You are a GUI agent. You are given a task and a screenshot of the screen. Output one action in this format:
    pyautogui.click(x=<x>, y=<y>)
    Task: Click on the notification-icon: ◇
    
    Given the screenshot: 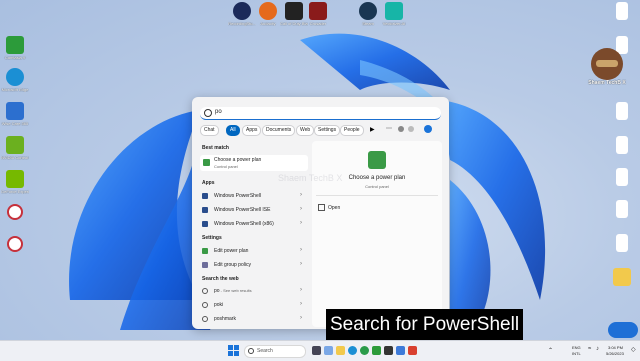 What is the action you would take?
    pyautogui.click(x=633, y=349)
    